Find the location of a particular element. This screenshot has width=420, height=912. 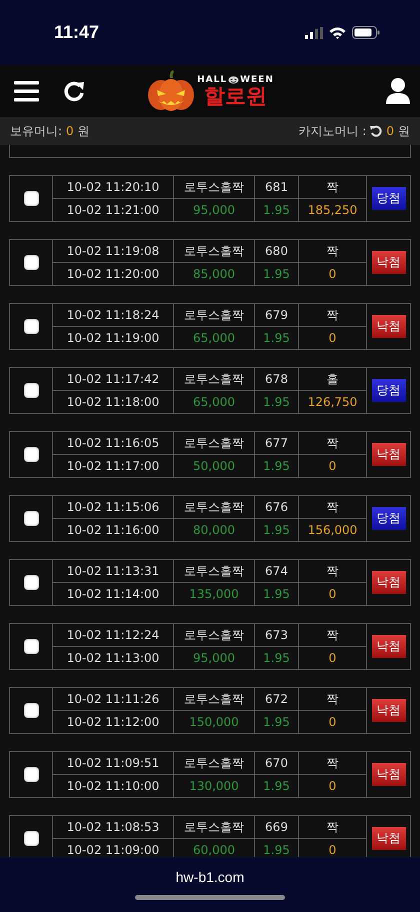

url-text: hw-b1.com is located at coordinates (210, 877).